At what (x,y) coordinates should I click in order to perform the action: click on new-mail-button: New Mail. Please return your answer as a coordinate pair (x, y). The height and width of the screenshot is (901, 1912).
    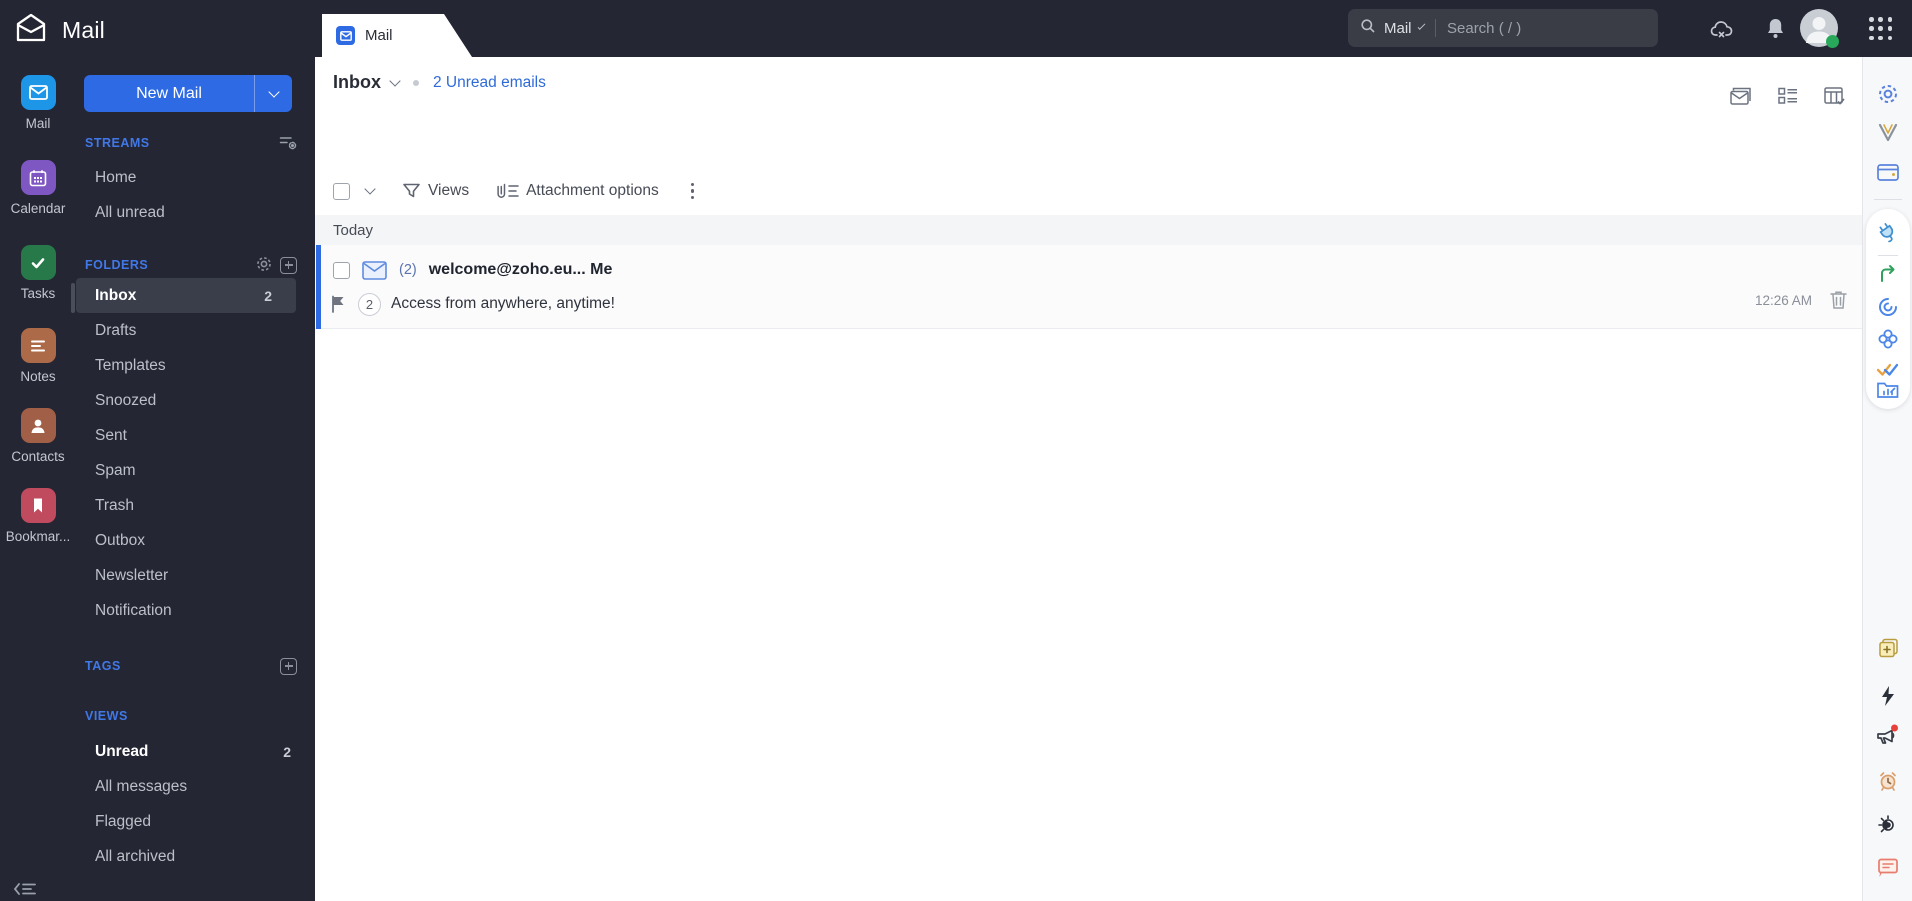
    Looking at the image, I should click on (188, 93).